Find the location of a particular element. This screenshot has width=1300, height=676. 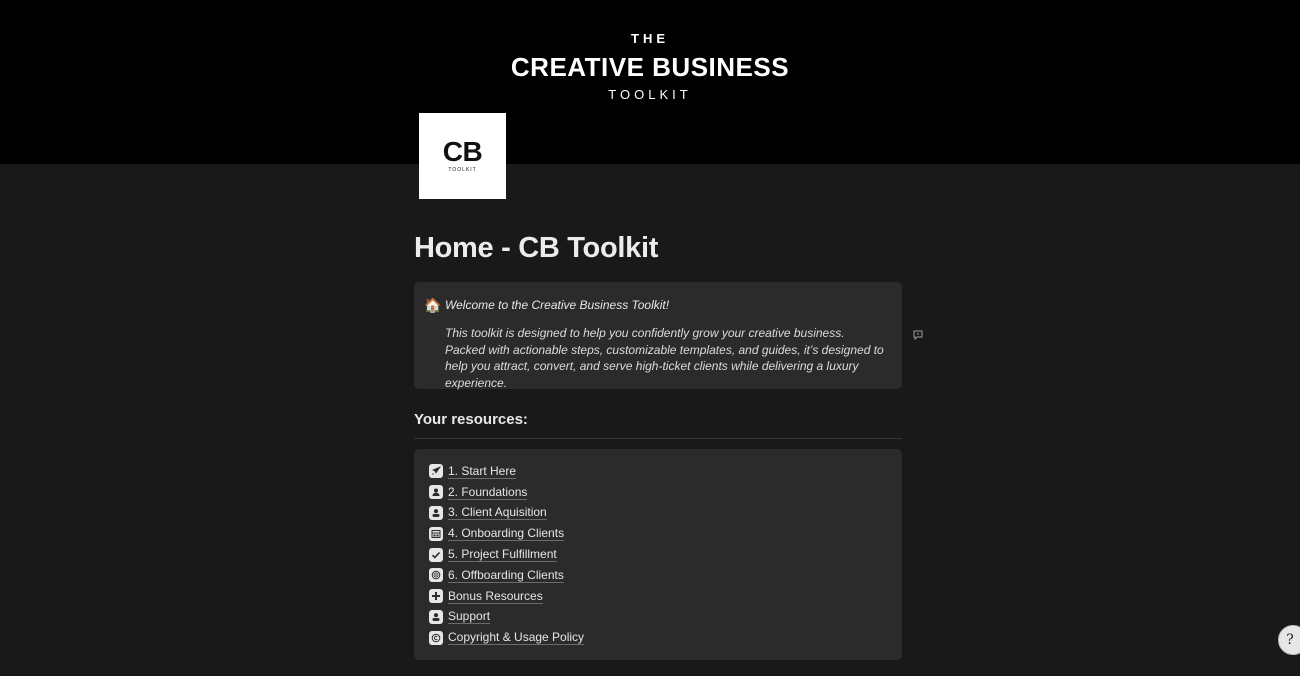

comment-icon is located at coordinates (918, 334).